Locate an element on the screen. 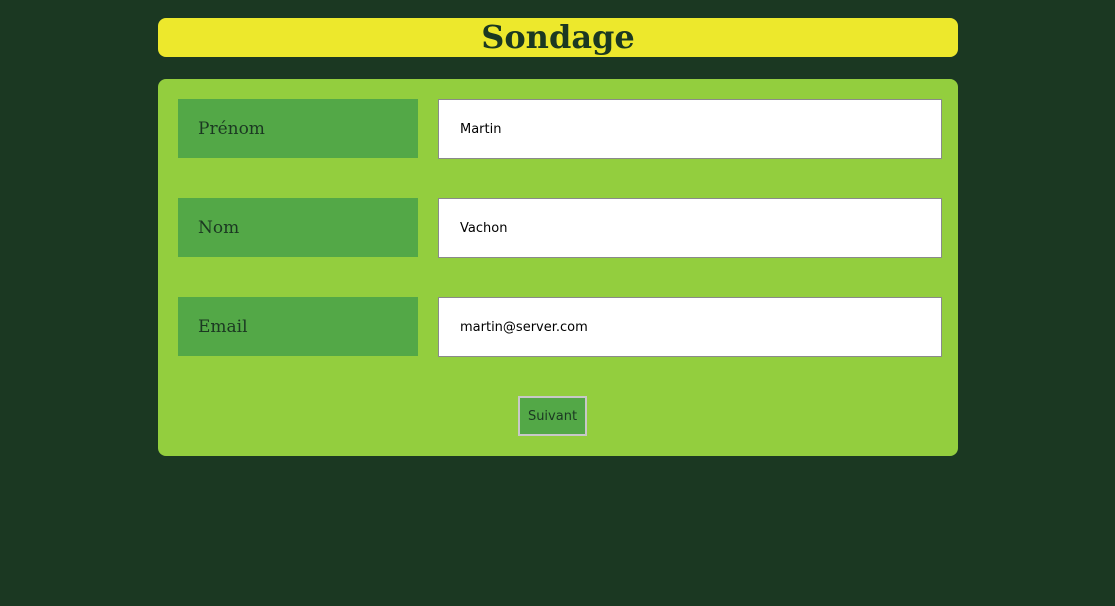 Image resolution: width=1115 pixels, height=606 pixels. email-input is located at coordinates (690, 327).